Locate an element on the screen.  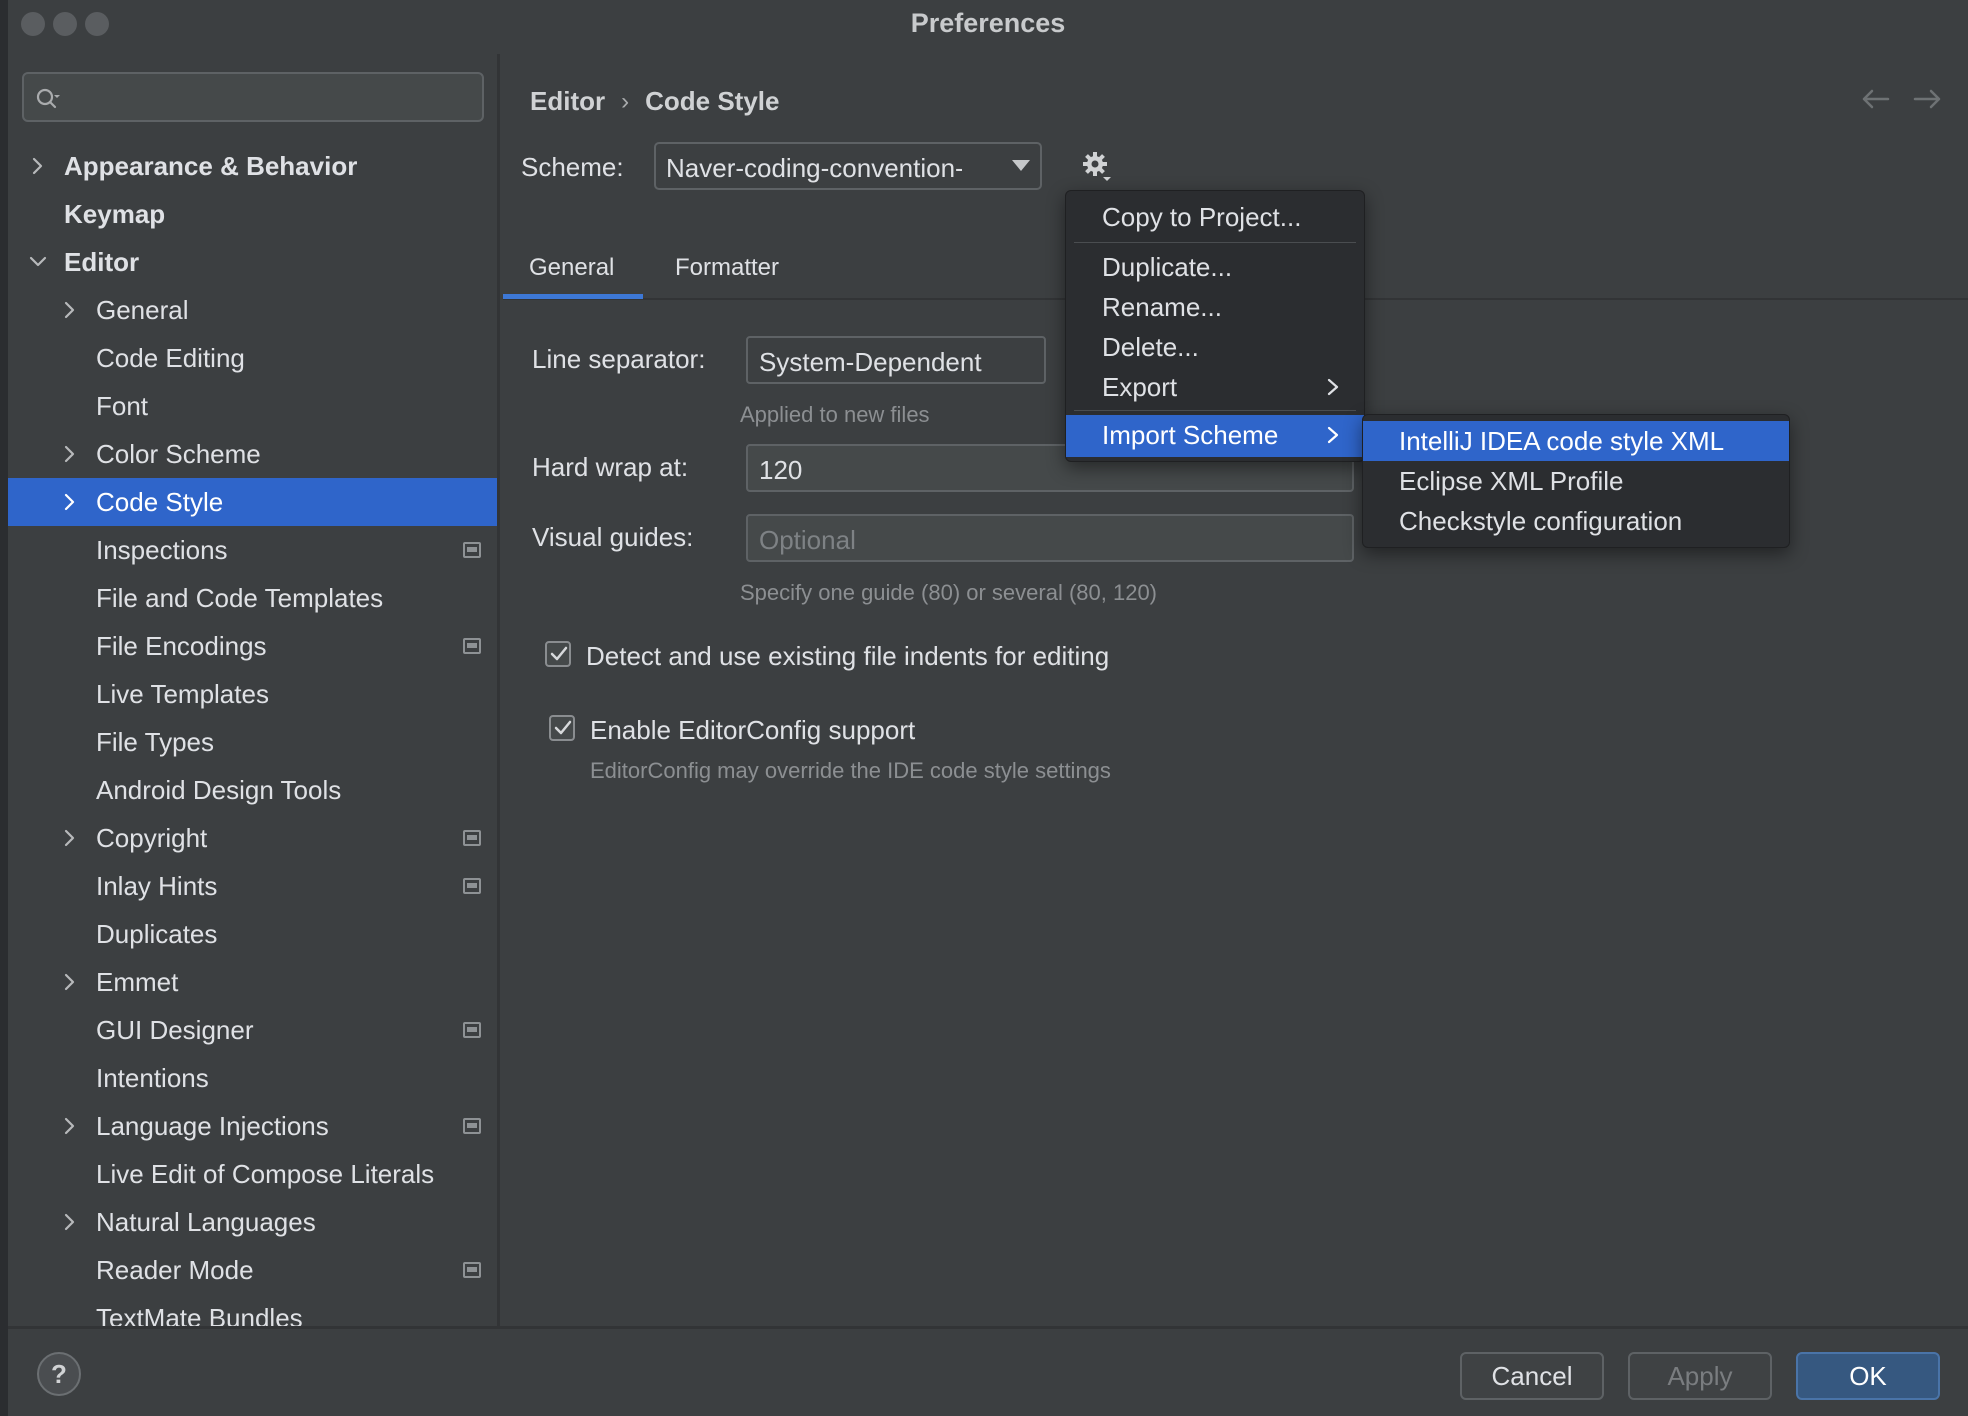
sidebar-item: File and Code Templates is located at coordinates (252, 598).